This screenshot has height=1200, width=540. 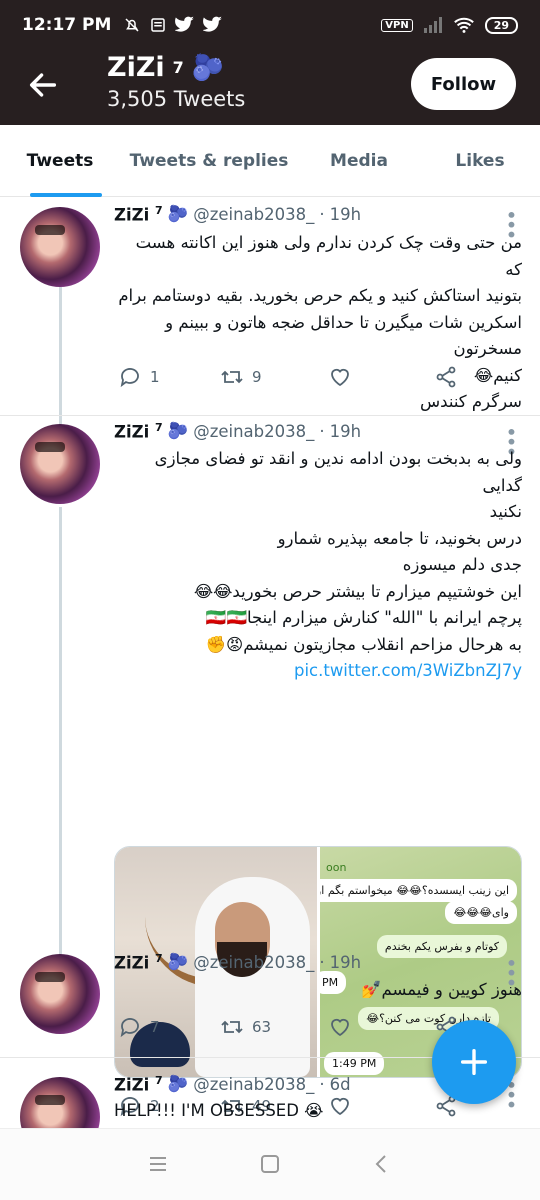 What do you see at coordinates (408, 670) in the screenshot?
I see `tweet-media-link: pic.twitter.com/3WiZbnZJ7y` at bounding box center [408, 670].